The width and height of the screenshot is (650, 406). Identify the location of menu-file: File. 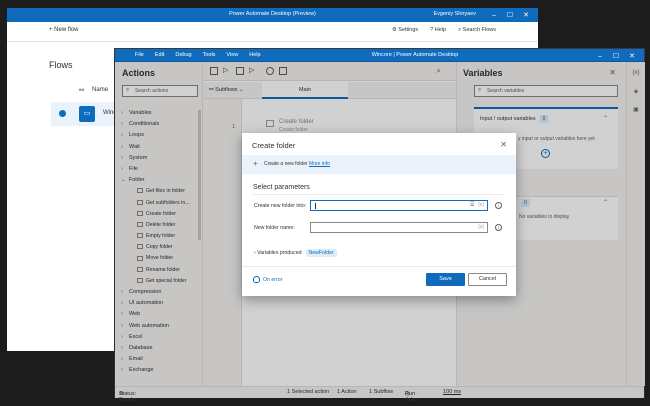
(139, 55).